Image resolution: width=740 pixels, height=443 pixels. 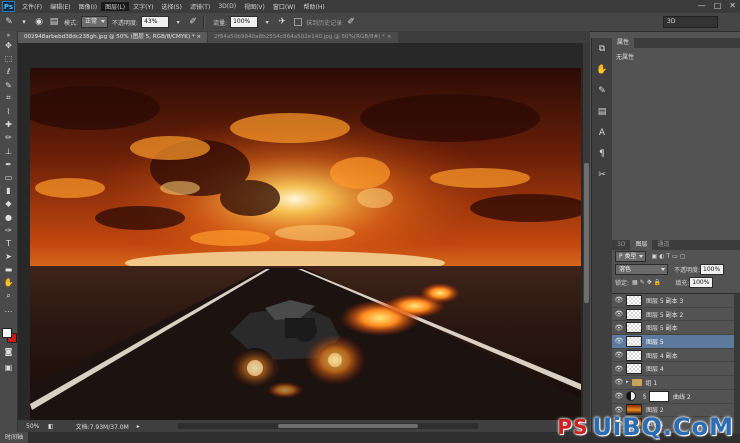 What do you see at coordinates (641, 269) in the screenshot?
I see `blend-mode-select: 溶色` at bounding box center [641, 269].